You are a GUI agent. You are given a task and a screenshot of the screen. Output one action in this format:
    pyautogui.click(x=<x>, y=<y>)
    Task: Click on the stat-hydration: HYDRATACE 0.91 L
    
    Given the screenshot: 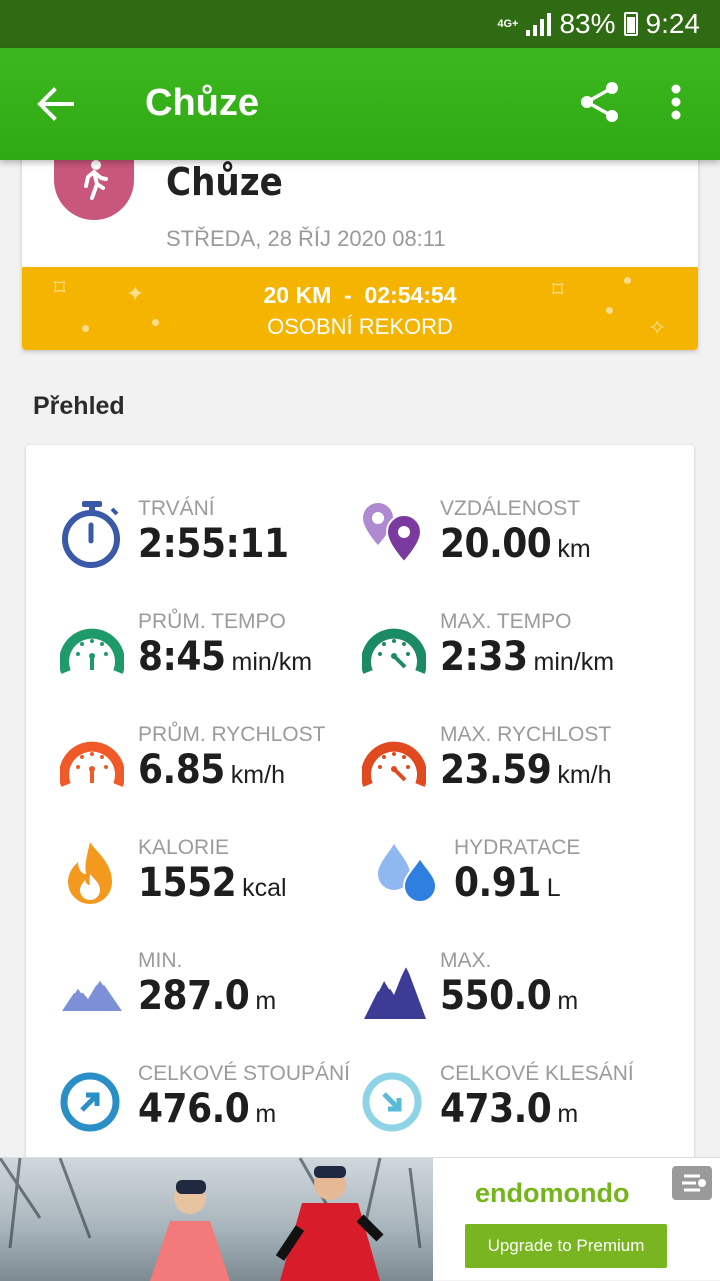 What is the action you would take?
    pyautogui.click(x=526, y=888)
    